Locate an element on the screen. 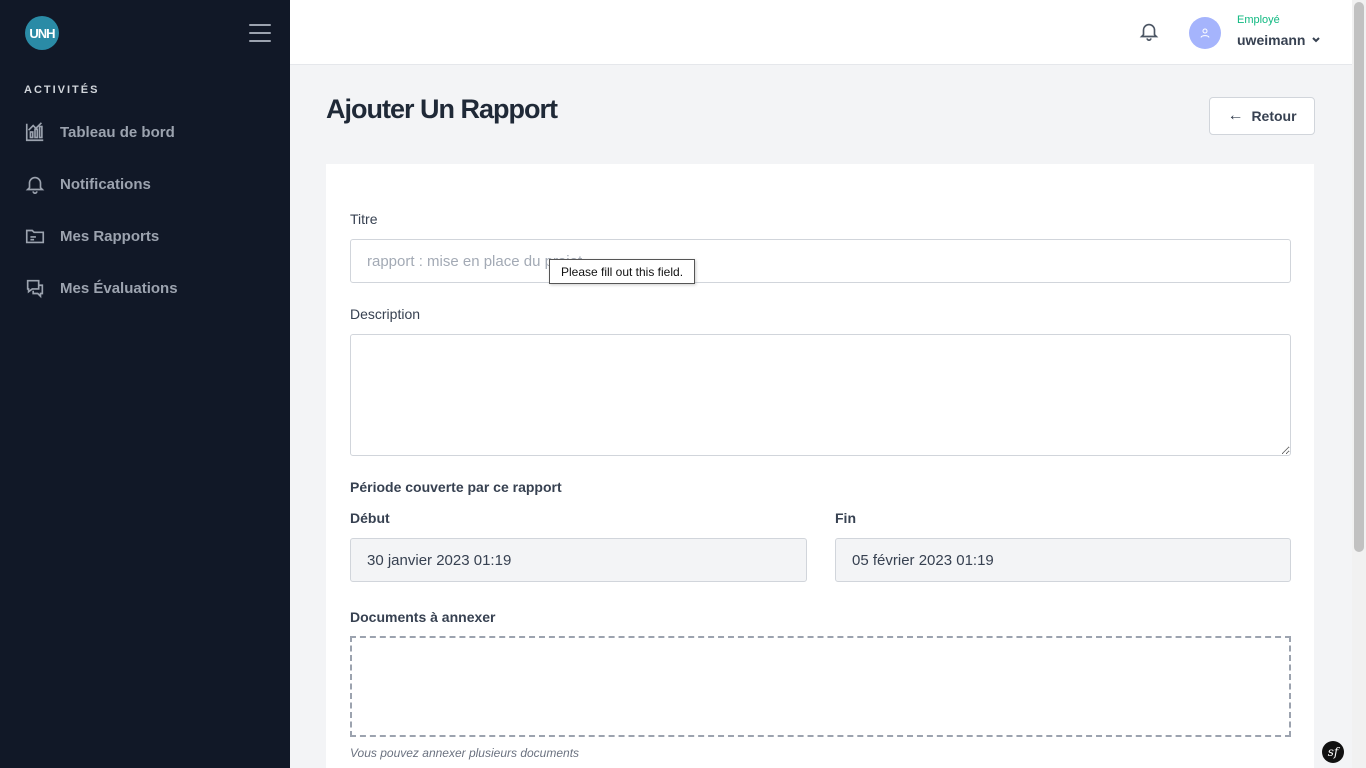  titre-label: Titre is located at coordinates (364, 219).